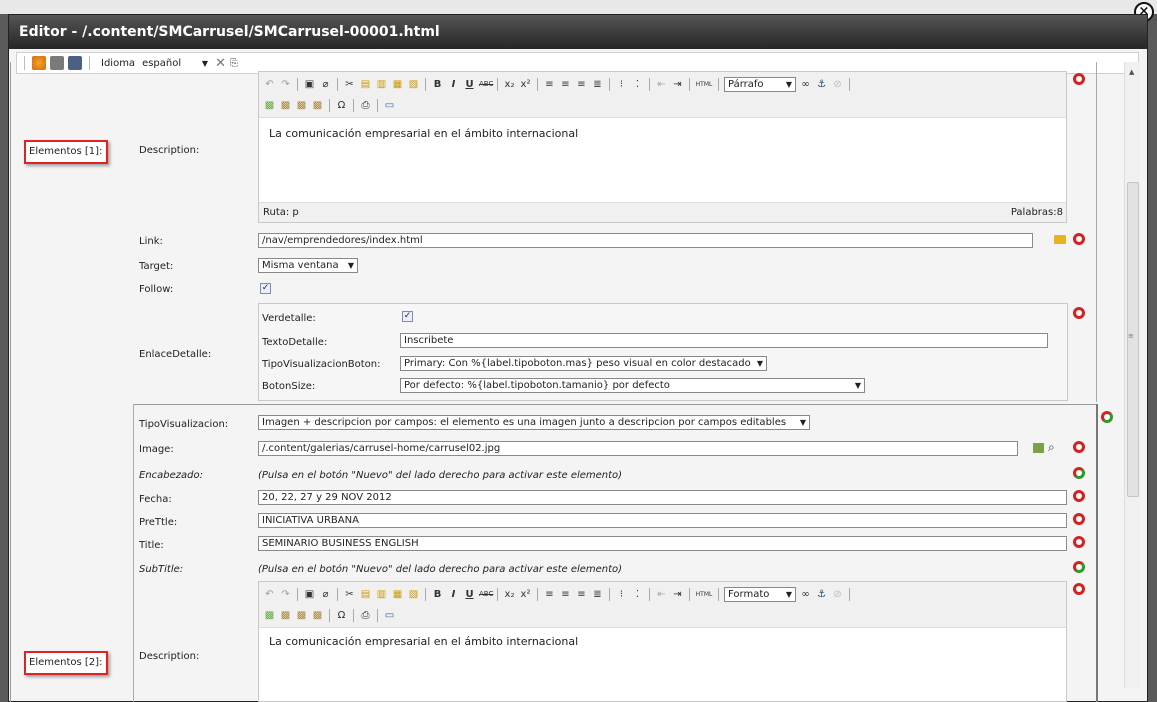 The image size is (1157, 702). What do you see at coordinates (175, 63) in the screenshot?
I see `idioma-select: español ▼` at bounding box center [175, 63].